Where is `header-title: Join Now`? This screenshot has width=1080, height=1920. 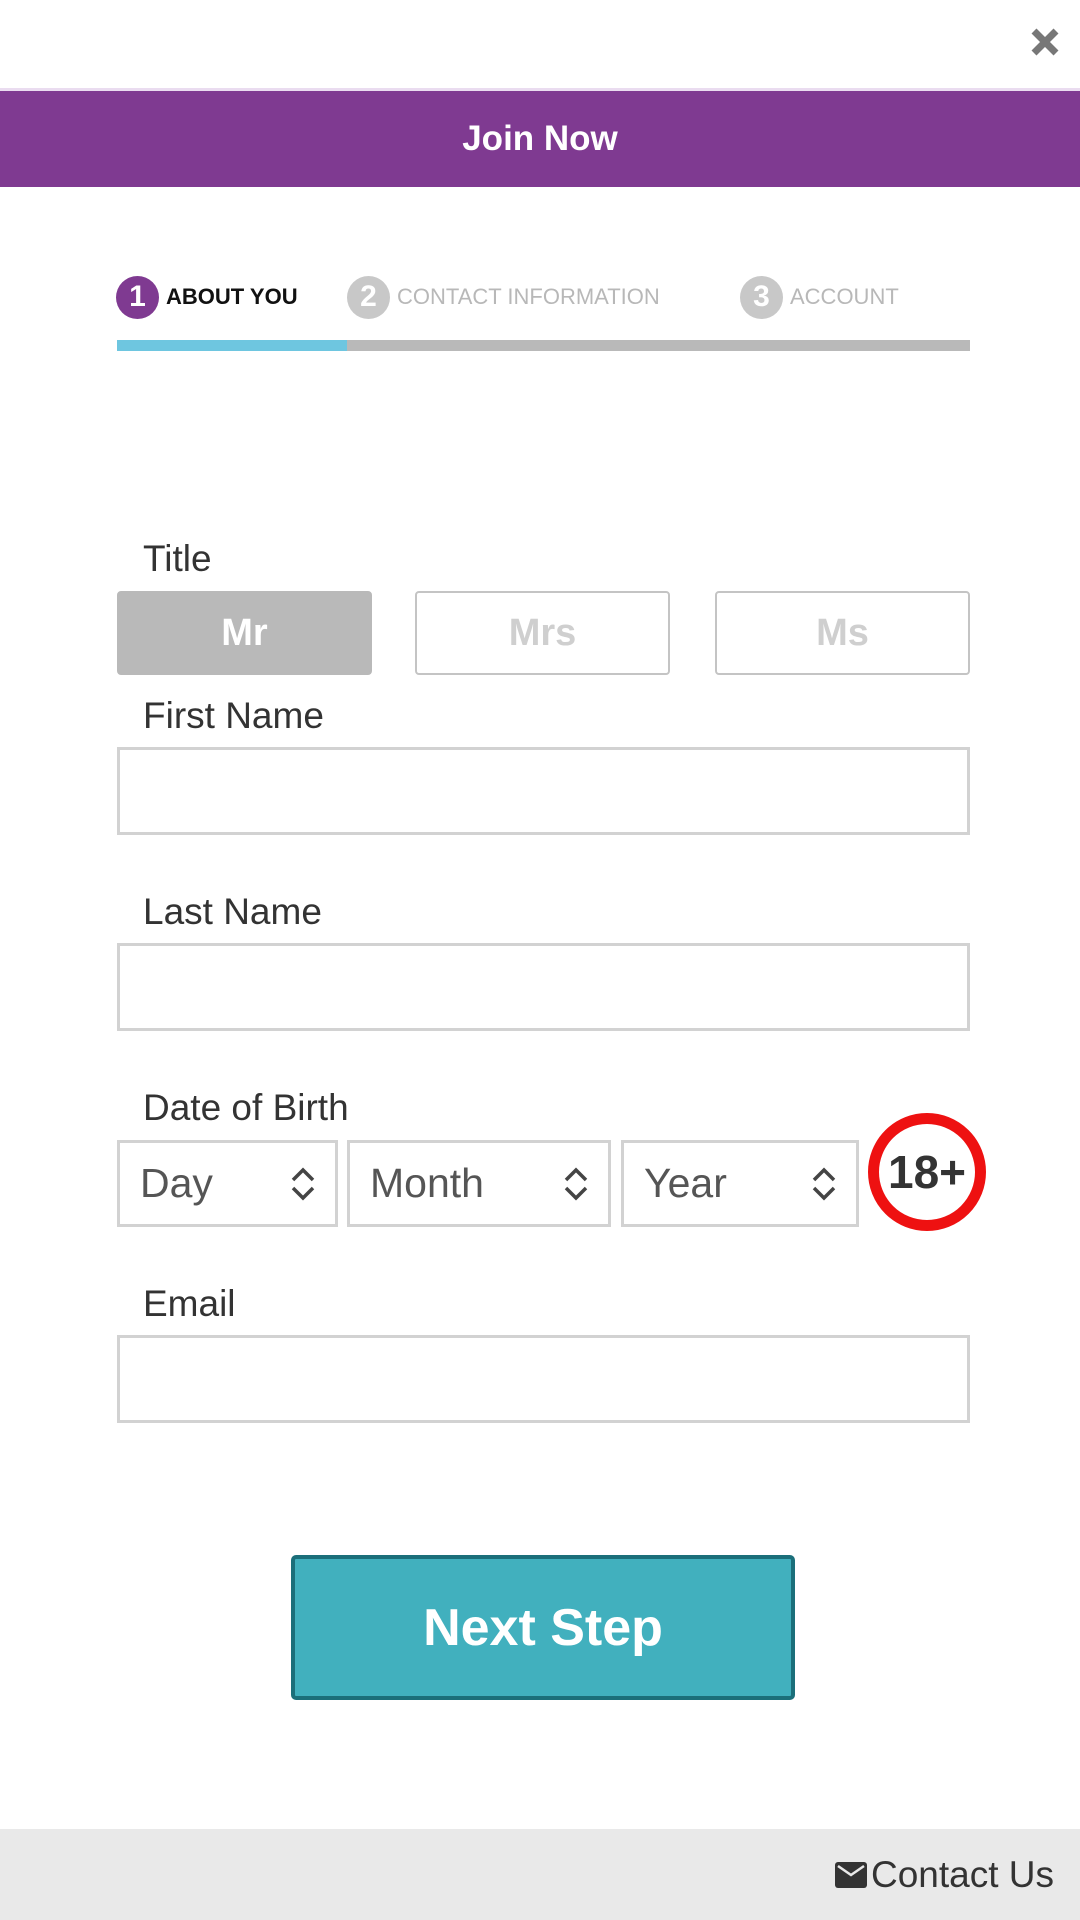
header-title: Join Now is located at coordinates (540, 138).